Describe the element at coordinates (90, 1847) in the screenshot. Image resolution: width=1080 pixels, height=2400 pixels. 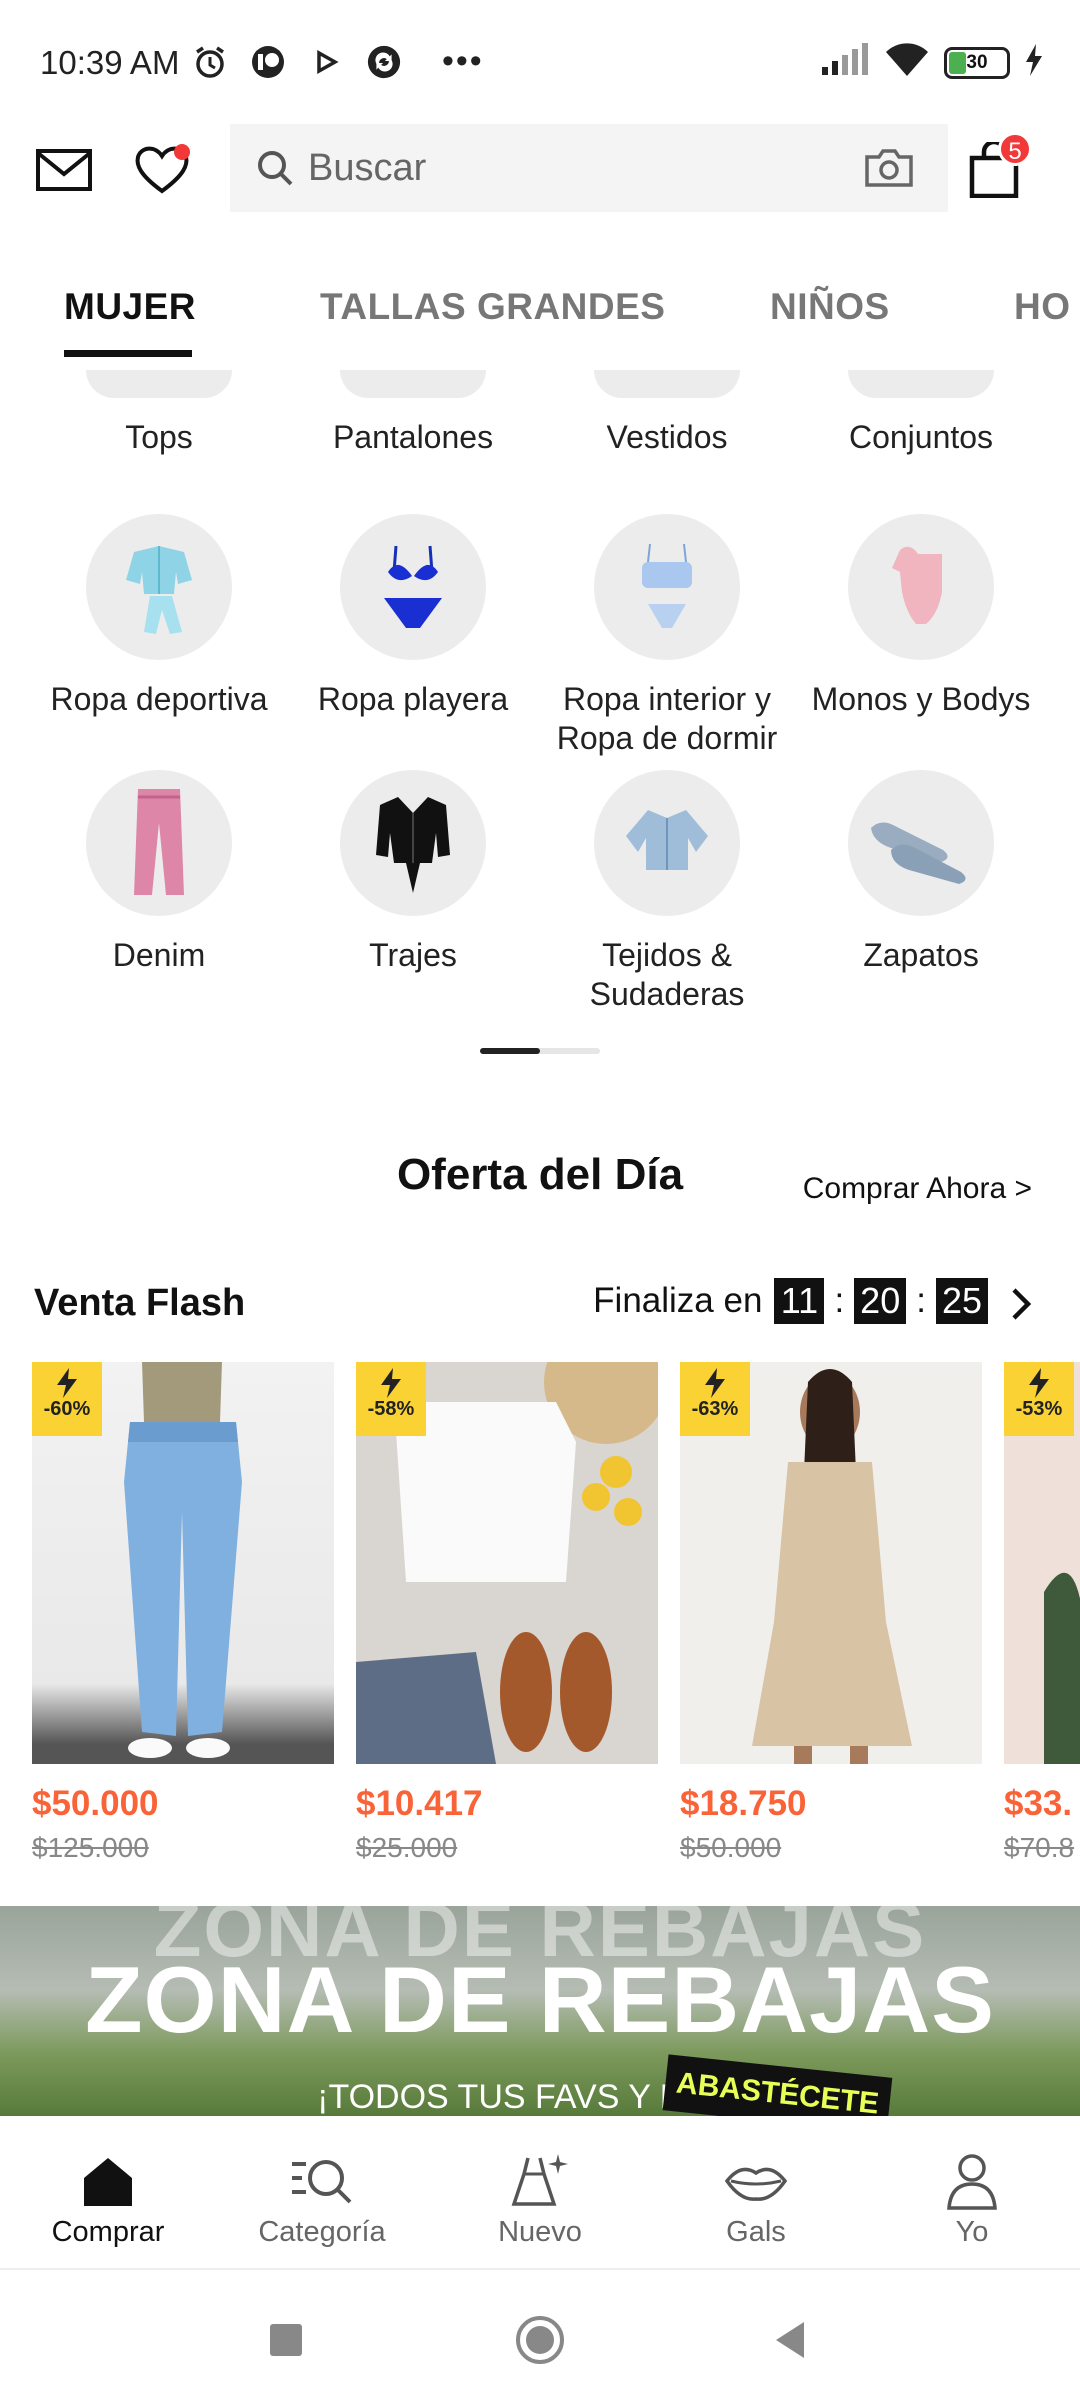
I see `product-original-price: $125.000` at that location.